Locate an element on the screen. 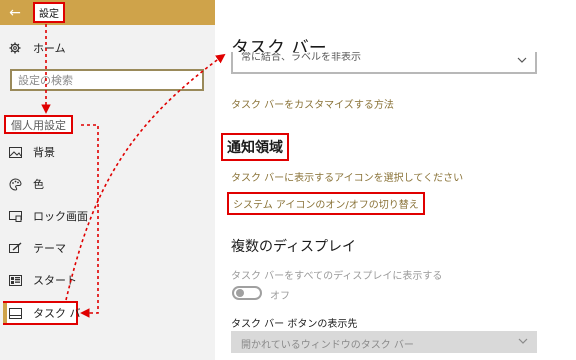  sidebar-item-start: スタート is located at coordinates (107, 280).